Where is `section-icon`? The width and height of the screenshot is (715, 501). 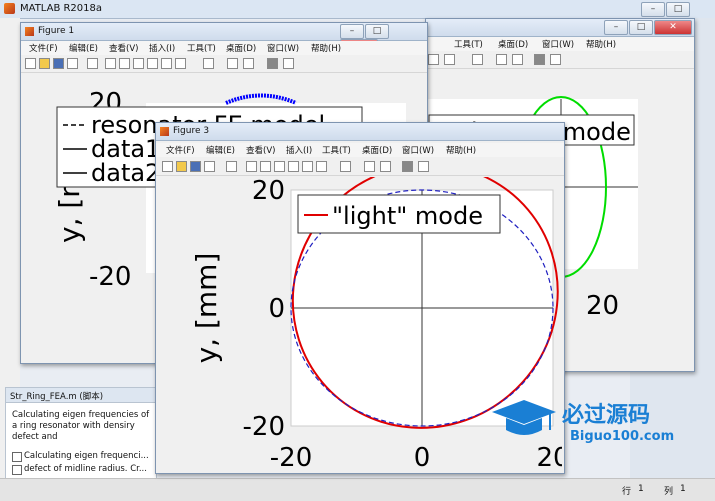
section-icon is located at coordinates (17, 470).